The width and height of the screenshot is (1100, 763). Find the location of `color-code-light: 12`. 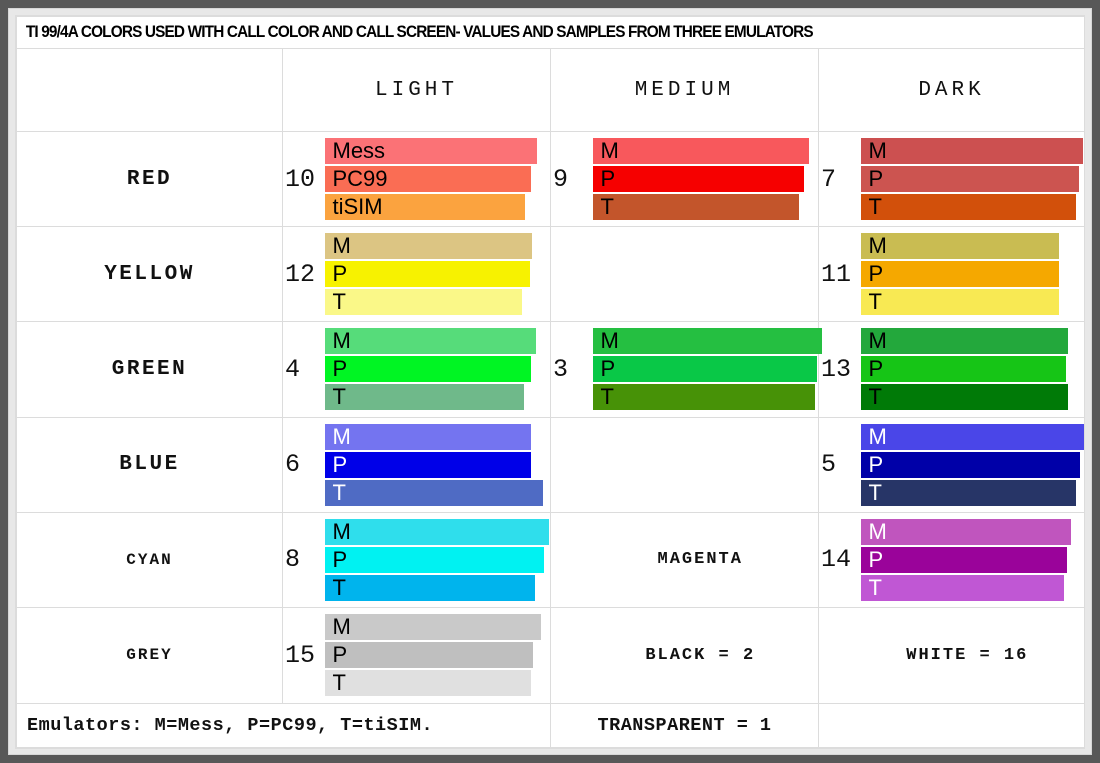

color-code-light: 12 is located at coordinates (303, 274).